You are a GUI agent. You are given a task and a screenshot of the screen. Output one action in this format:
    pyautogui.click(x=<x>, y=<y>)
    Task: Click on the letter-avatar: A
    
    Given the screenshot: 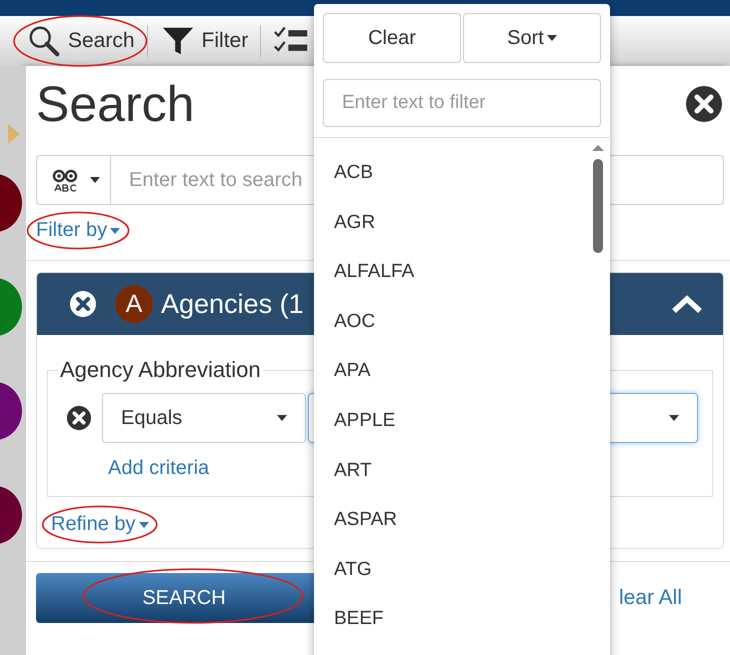 What is the action you would take?
    pyautogui.click(x=134, y=304)
    